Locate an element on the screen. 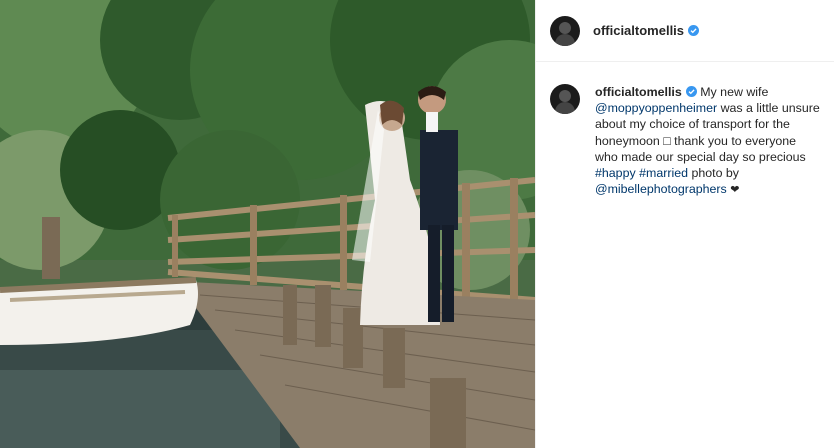 This screenshot has width=834, height=448. header-username: officialtomellis is located at coordinates (638, 30).